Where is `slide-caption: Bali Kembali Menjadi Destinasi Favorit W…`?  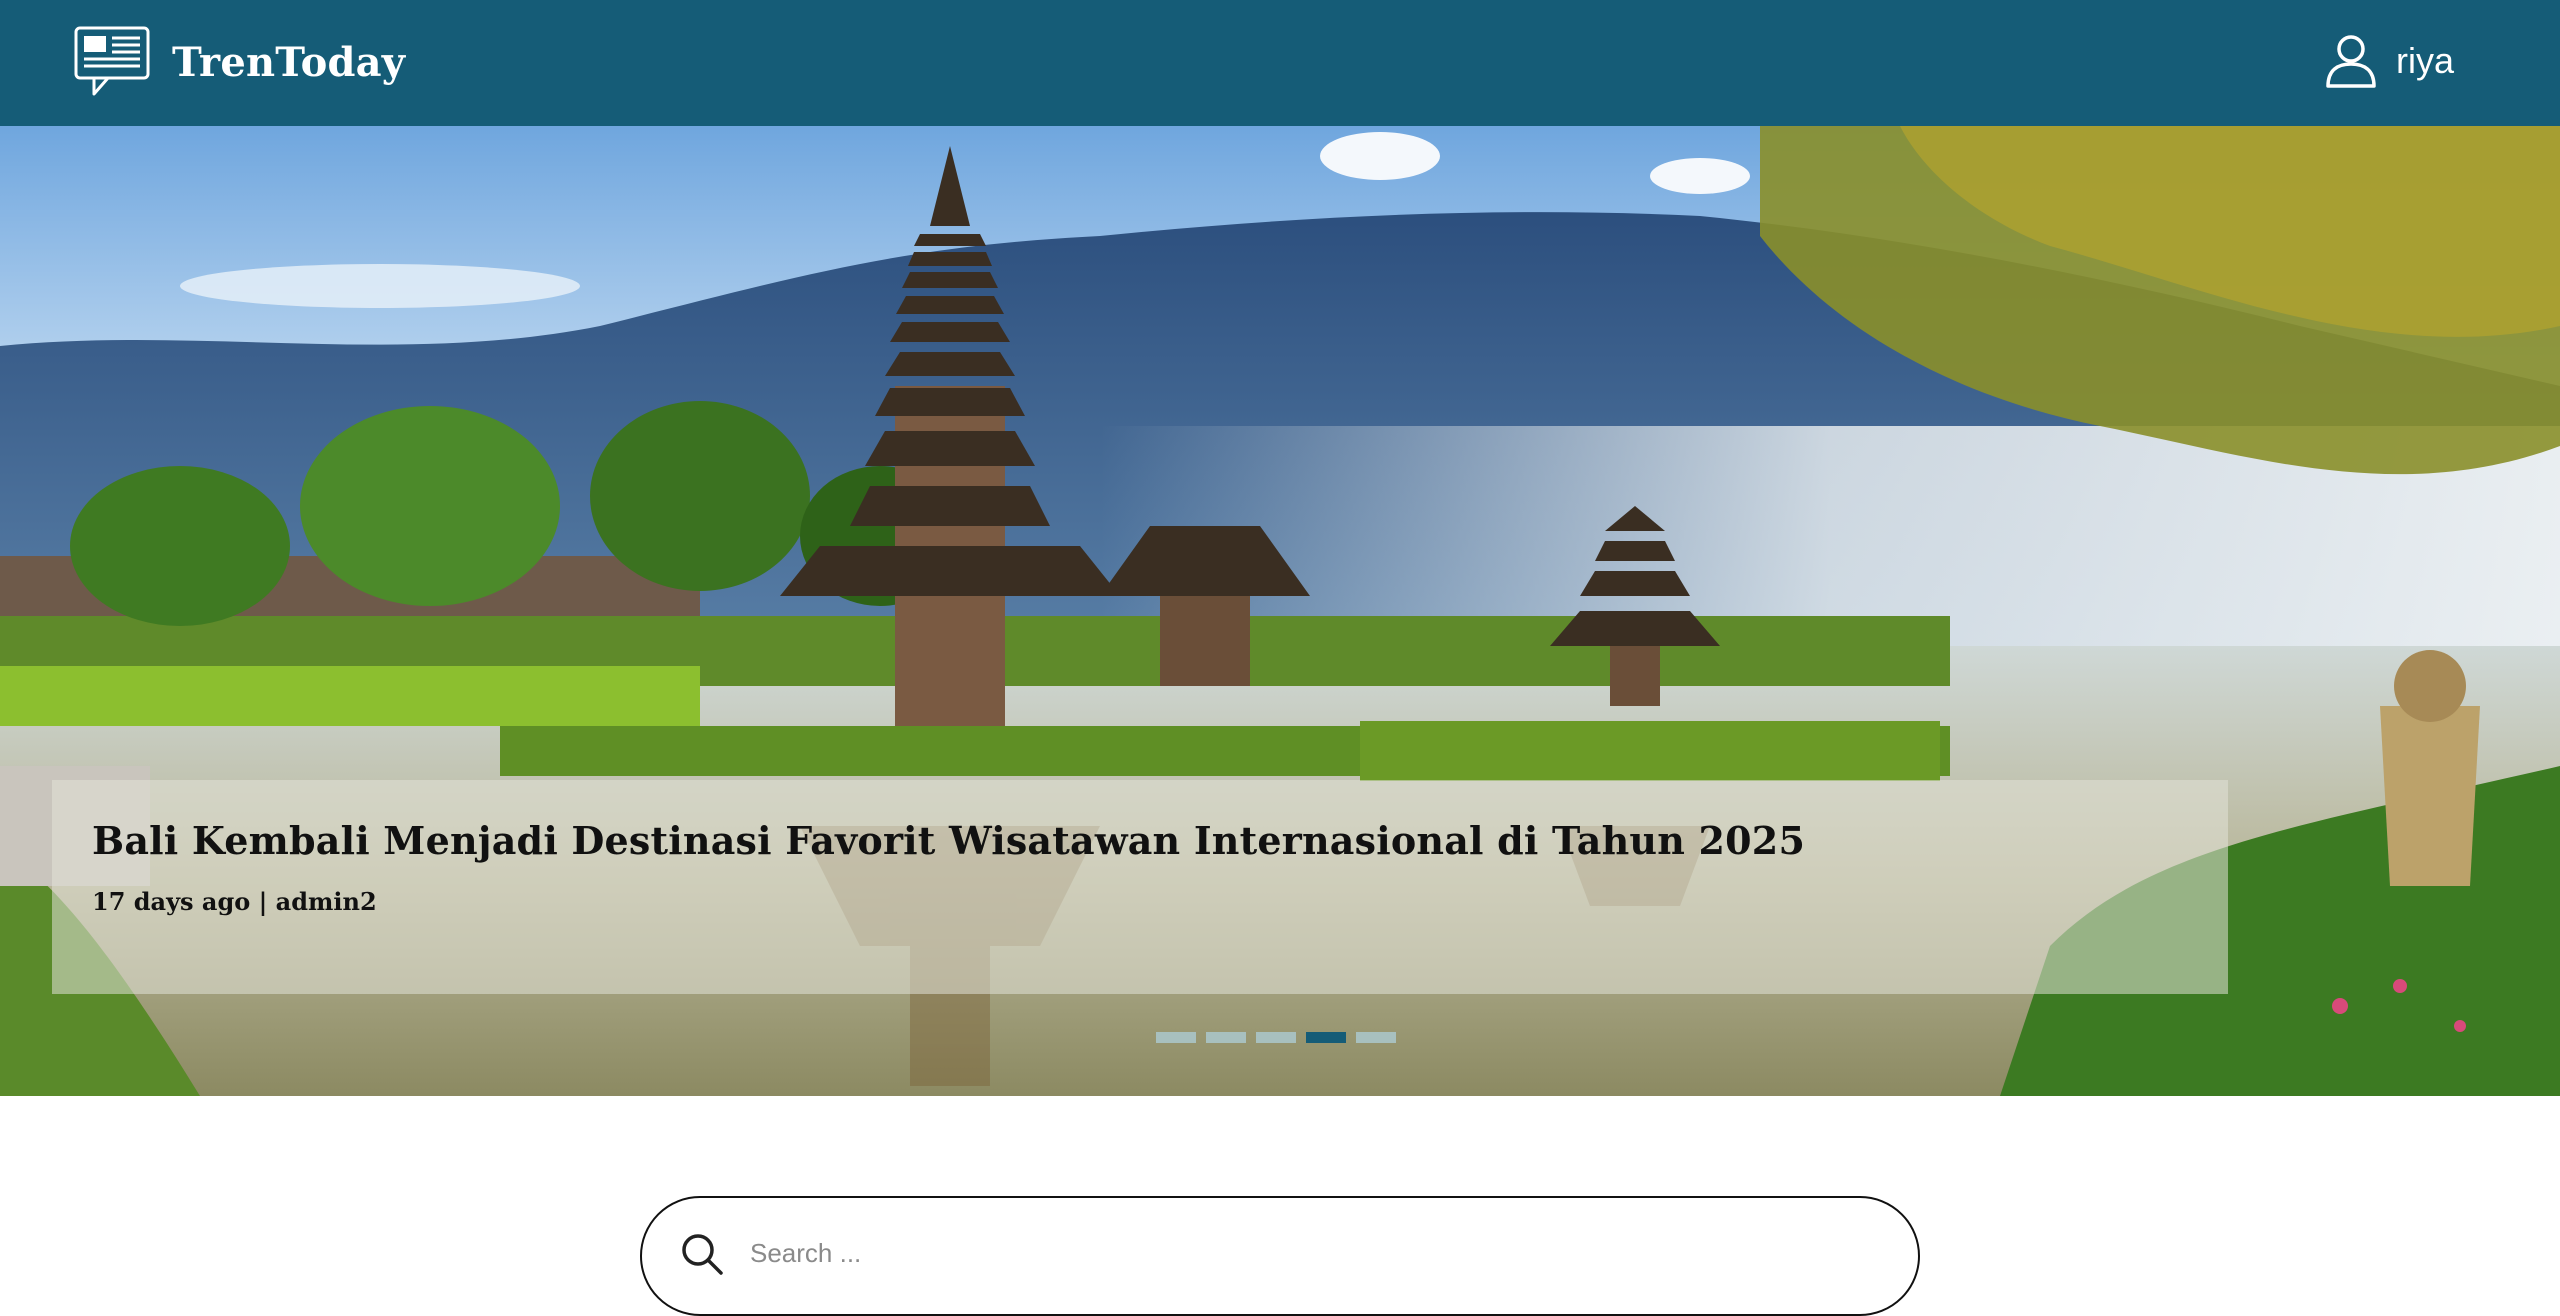 slide-caption: Bali Kembali Menjadi Destinasi Favorit W… is located at coordinates (1140, 887).